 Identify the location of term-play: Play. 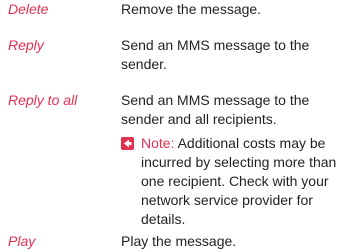
(22, 241).